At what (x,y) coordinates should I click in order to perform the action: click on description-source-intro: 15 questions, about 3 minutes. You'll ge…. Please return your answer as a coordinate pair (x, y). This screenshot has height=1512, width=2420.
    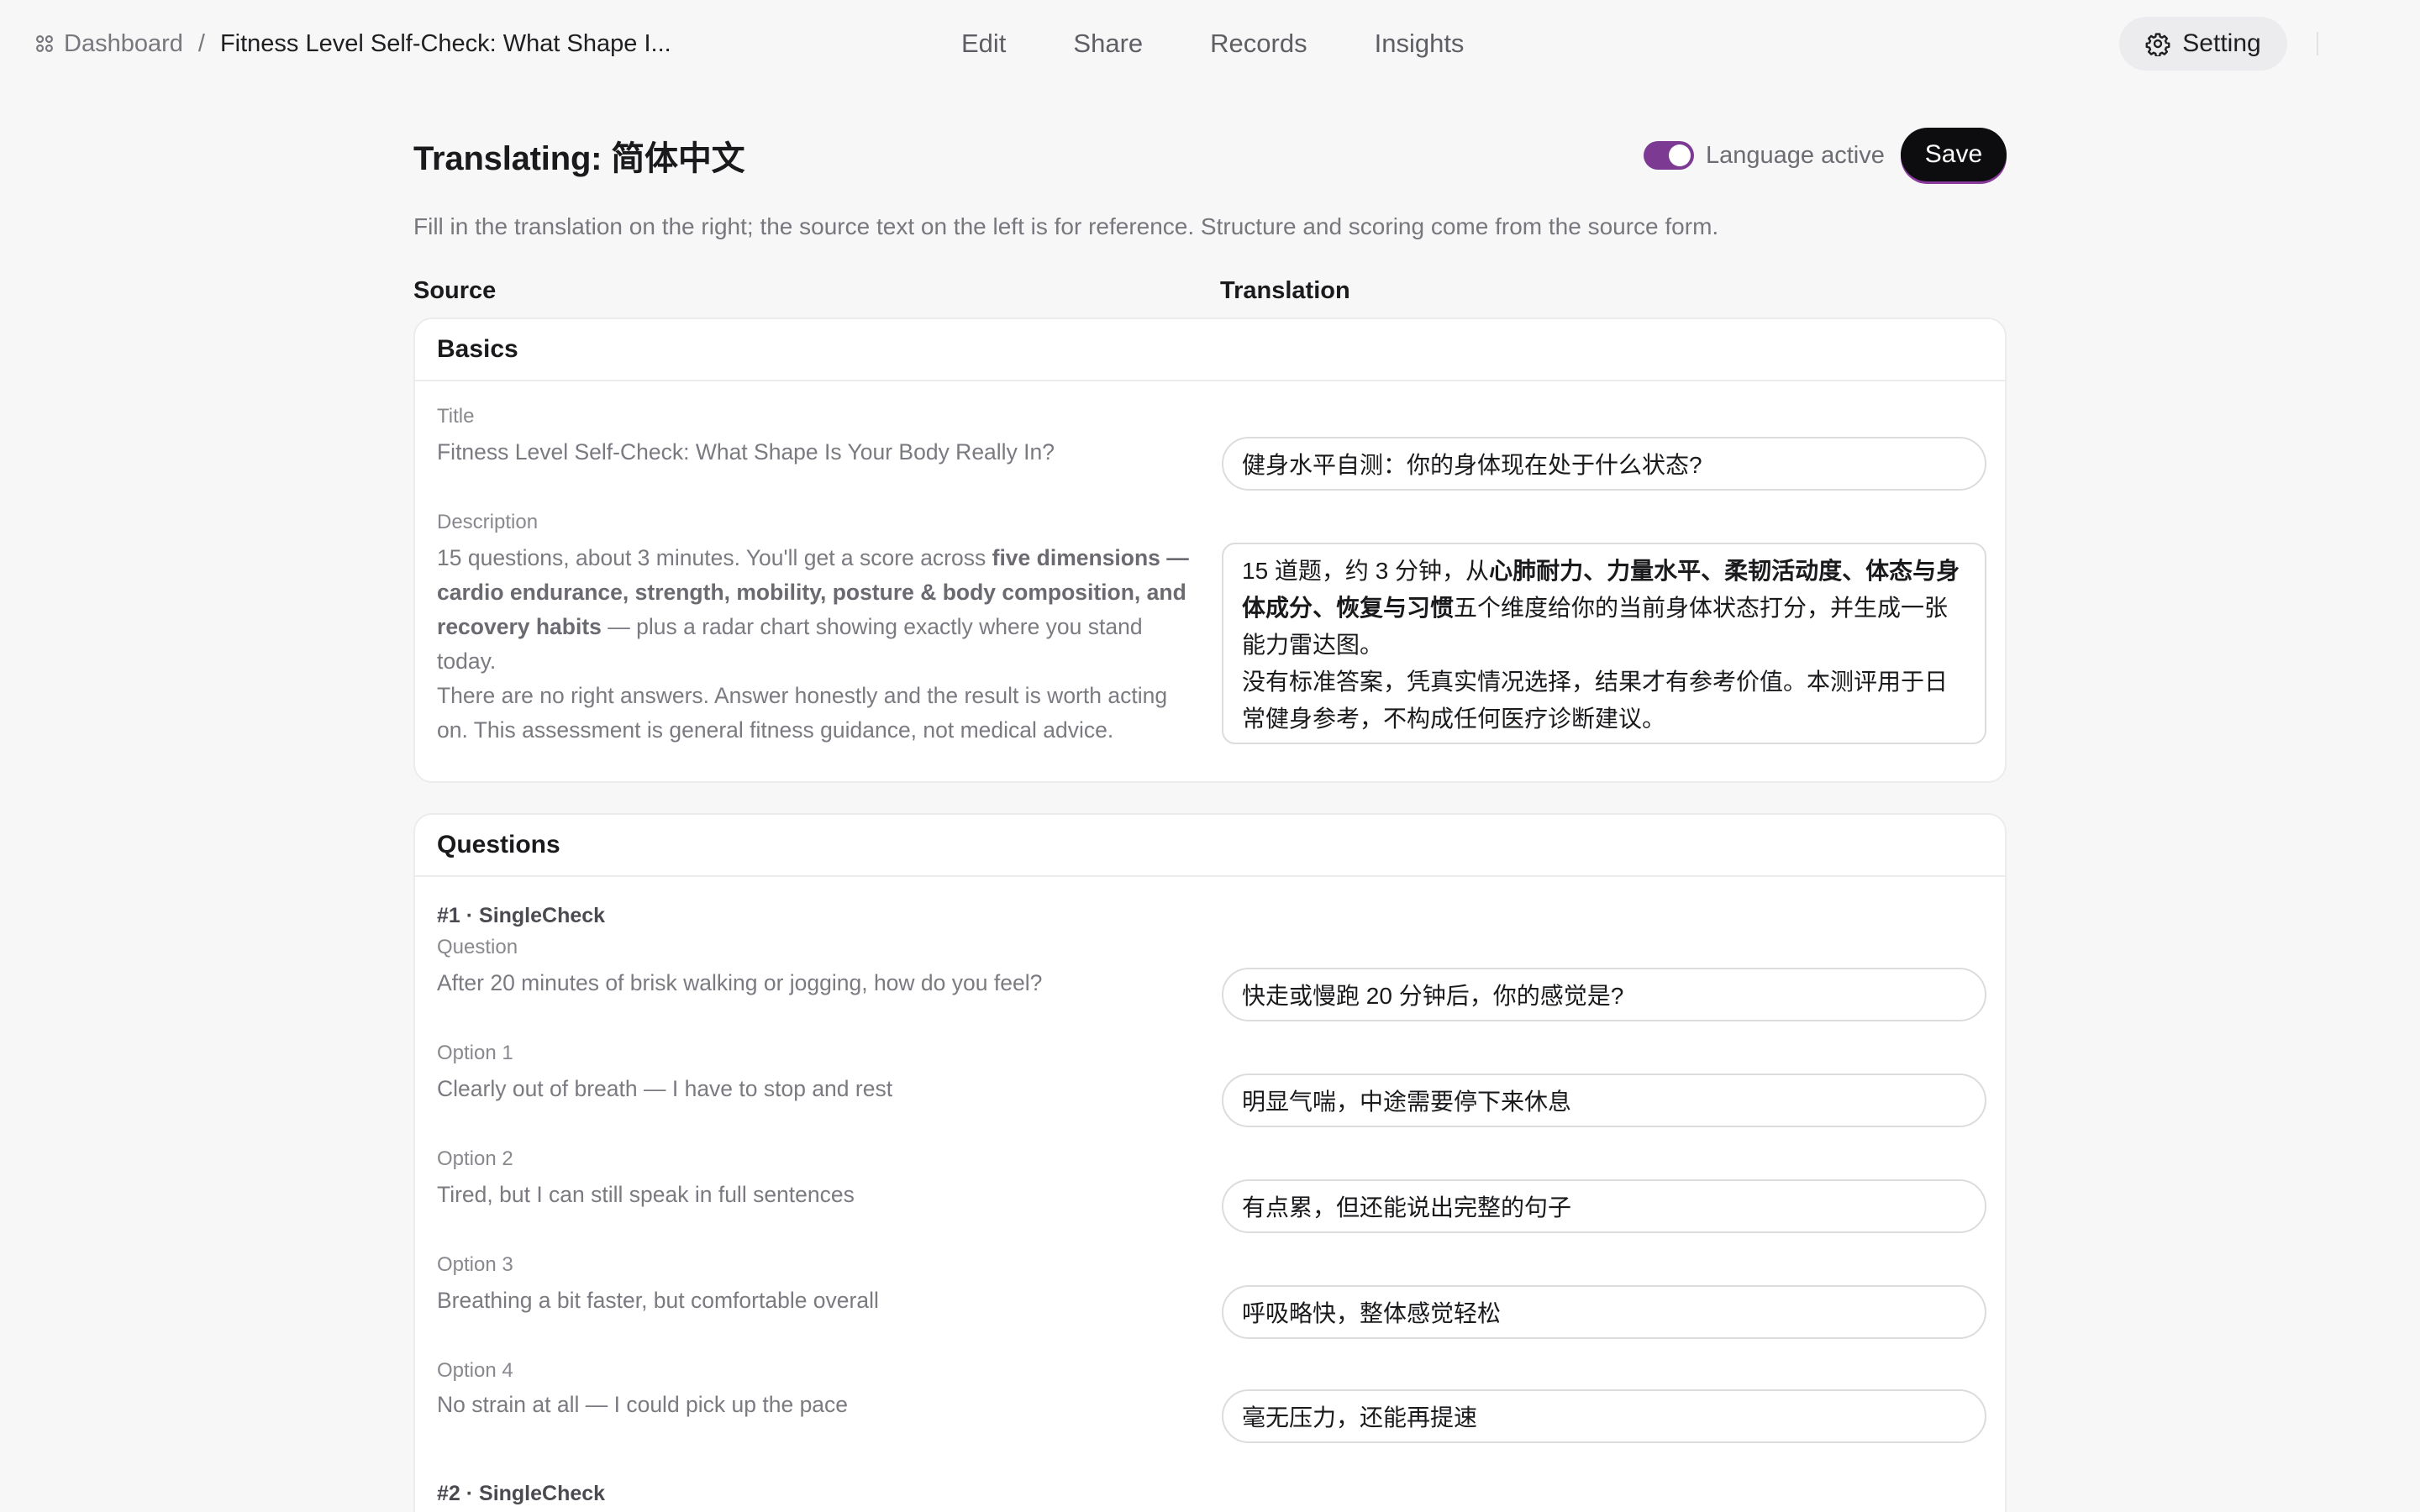
    Looking at the image, I should click on (714, 557).